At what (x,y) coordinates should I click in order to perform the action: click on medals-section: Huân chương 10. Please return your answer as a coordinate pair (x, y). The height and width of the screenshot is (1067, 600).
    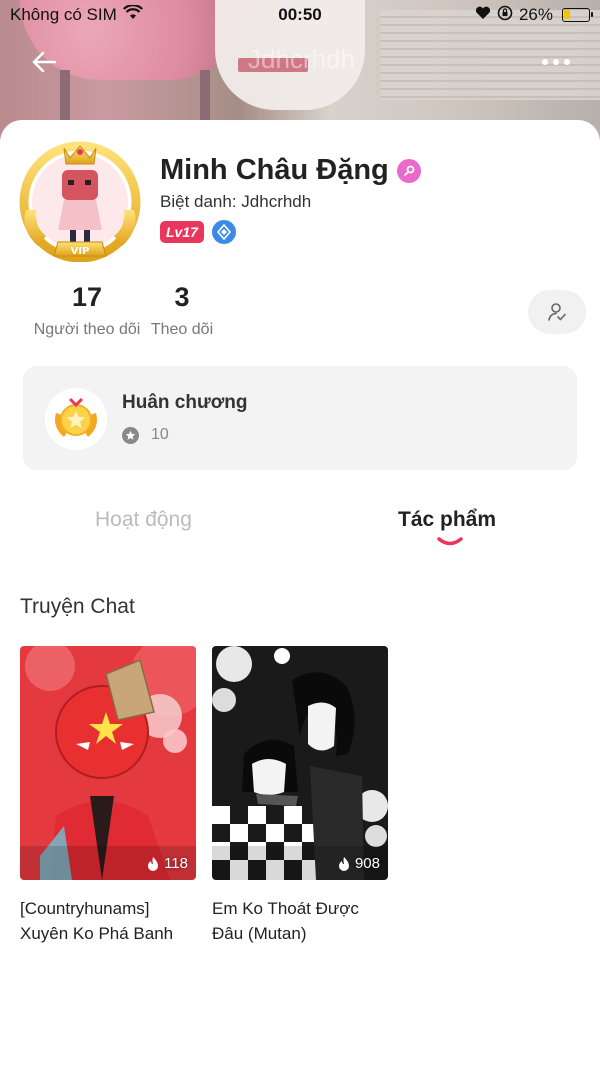
    Looking at the image, I should click on (300, 418).